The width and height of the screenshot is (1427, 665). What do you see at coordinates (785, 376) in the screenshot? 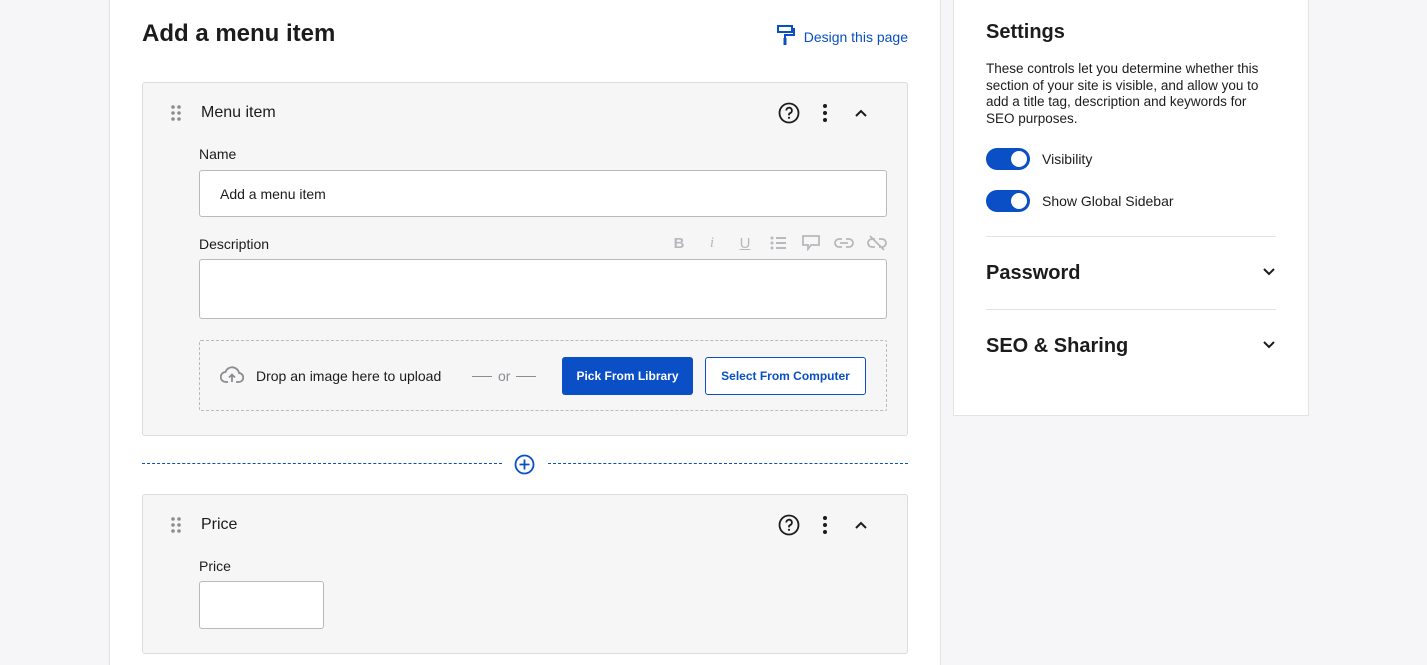
I see `select-from-computer-button: Select From Computer` at bounding box center [785, 376].